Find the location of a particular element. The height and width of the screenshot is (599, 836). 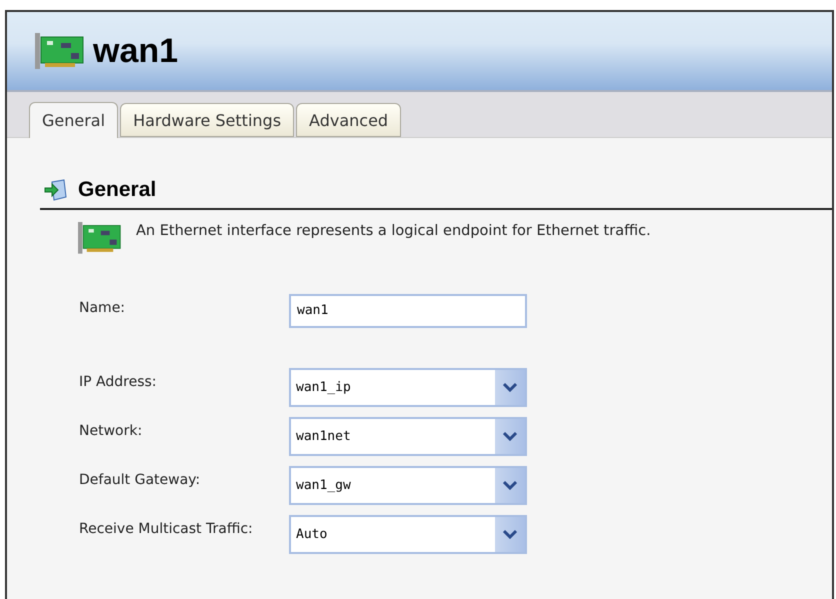

dropdown: Auto is located at coordinates (408, 534).